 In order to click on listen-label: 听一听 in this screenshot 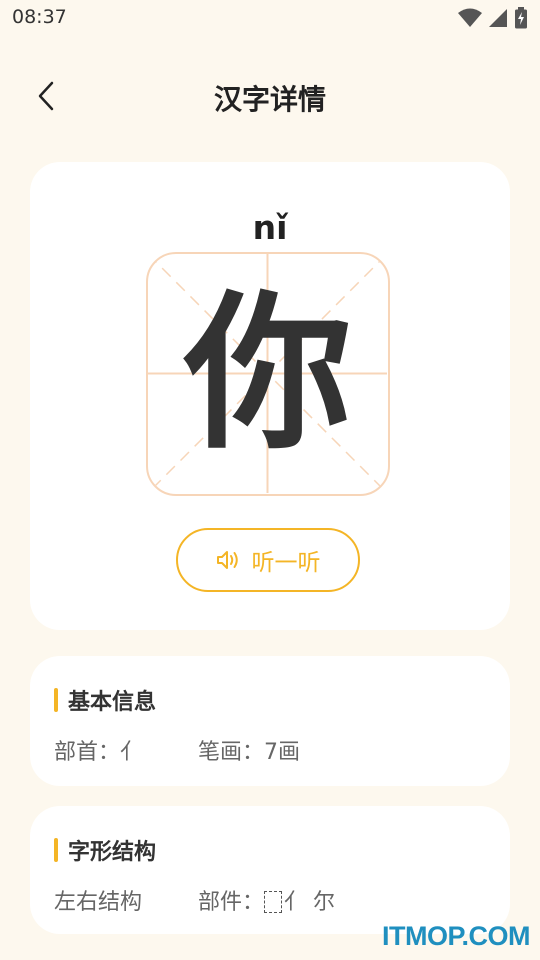, I will do `click(286, 563)`.